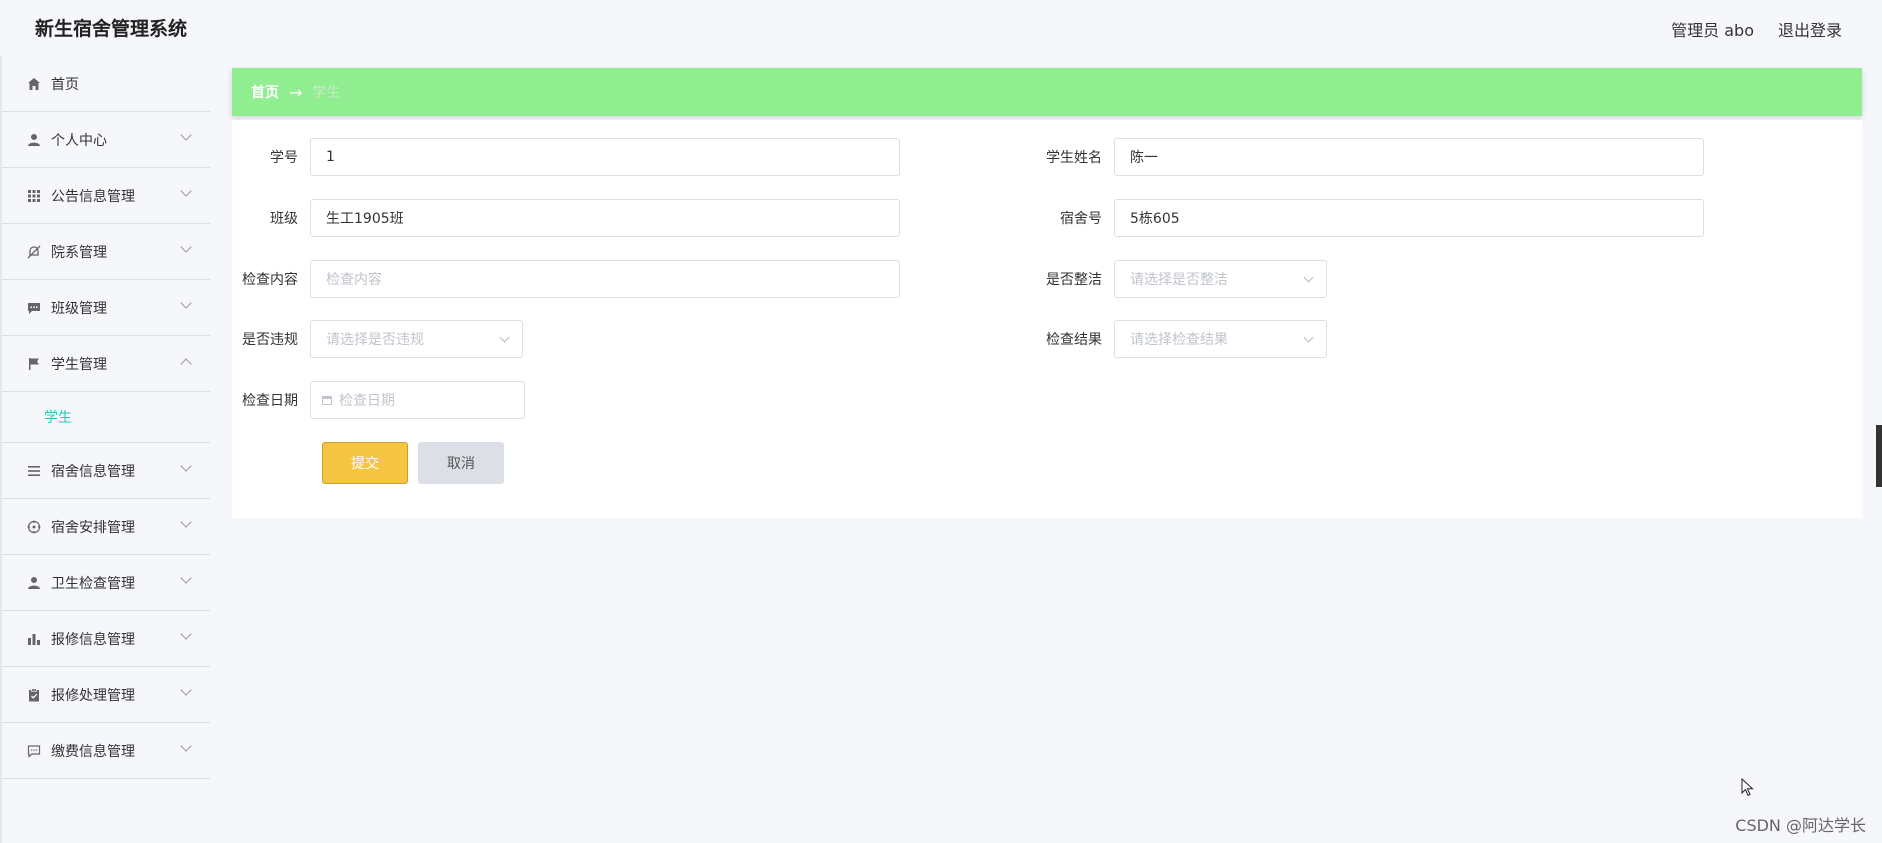 The height and width of the screenshot is (843, 1882). I want to click on sidebar-item-label: 宿舍信息管理, so click(93, 471).